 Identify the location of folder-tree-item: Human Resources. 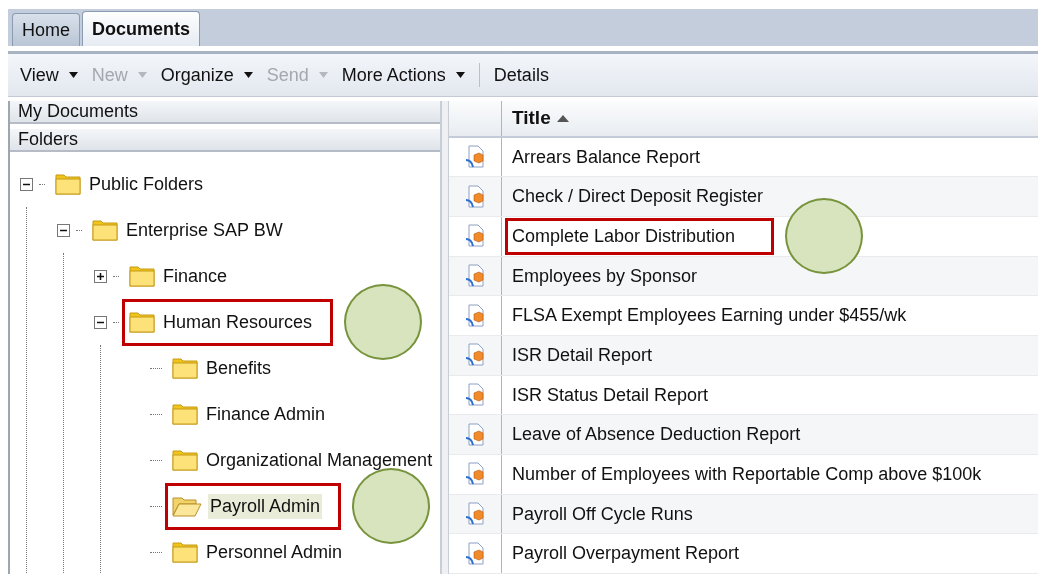
(228, 322).